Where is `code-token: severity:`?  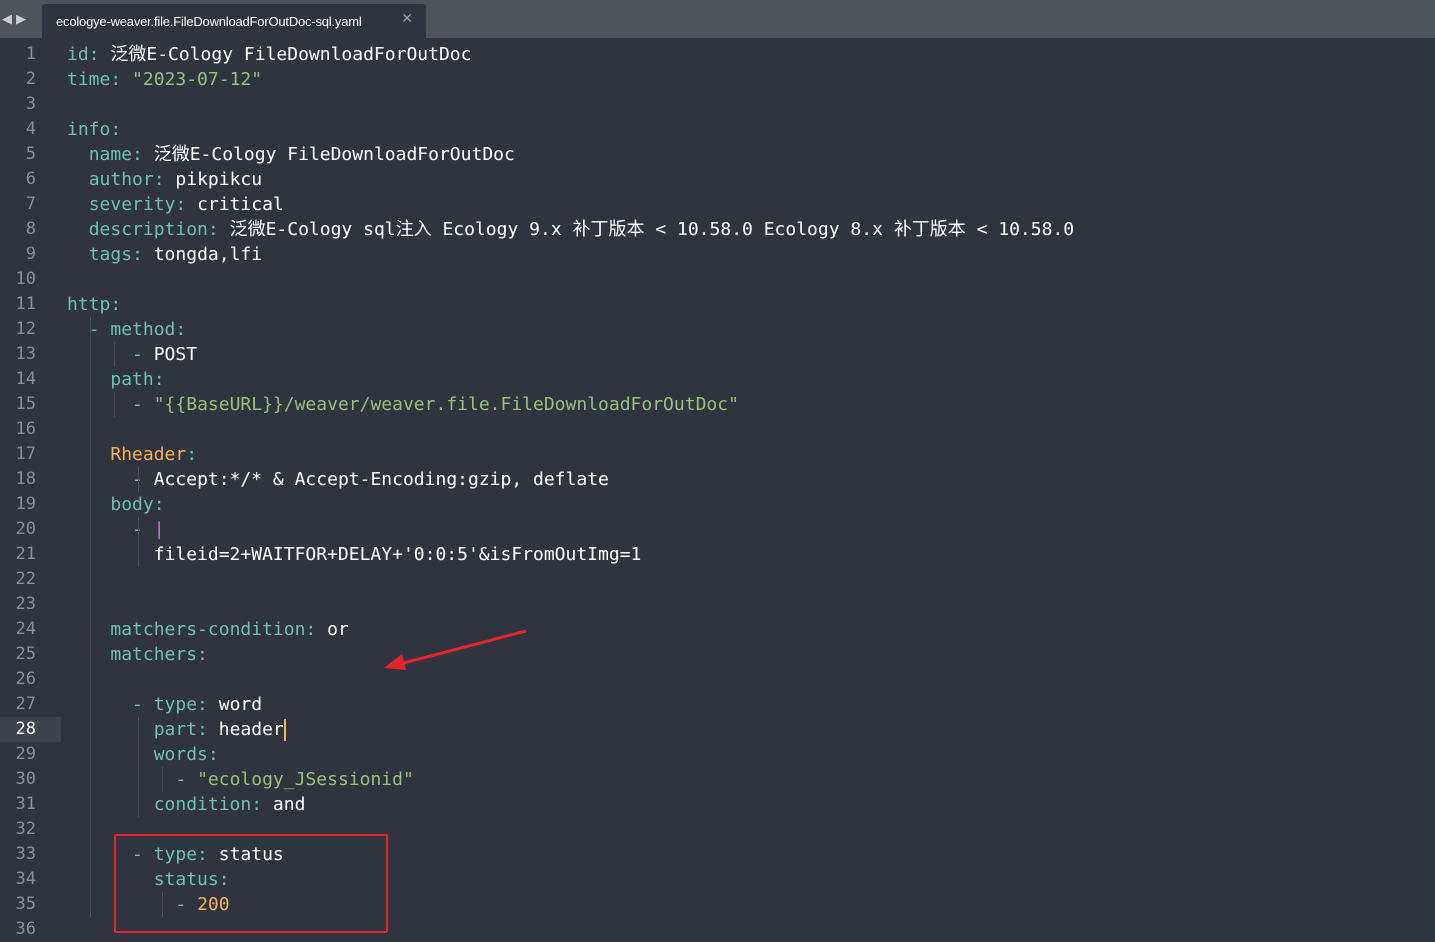 code-token: severity: is located at coordinates (143, 204).